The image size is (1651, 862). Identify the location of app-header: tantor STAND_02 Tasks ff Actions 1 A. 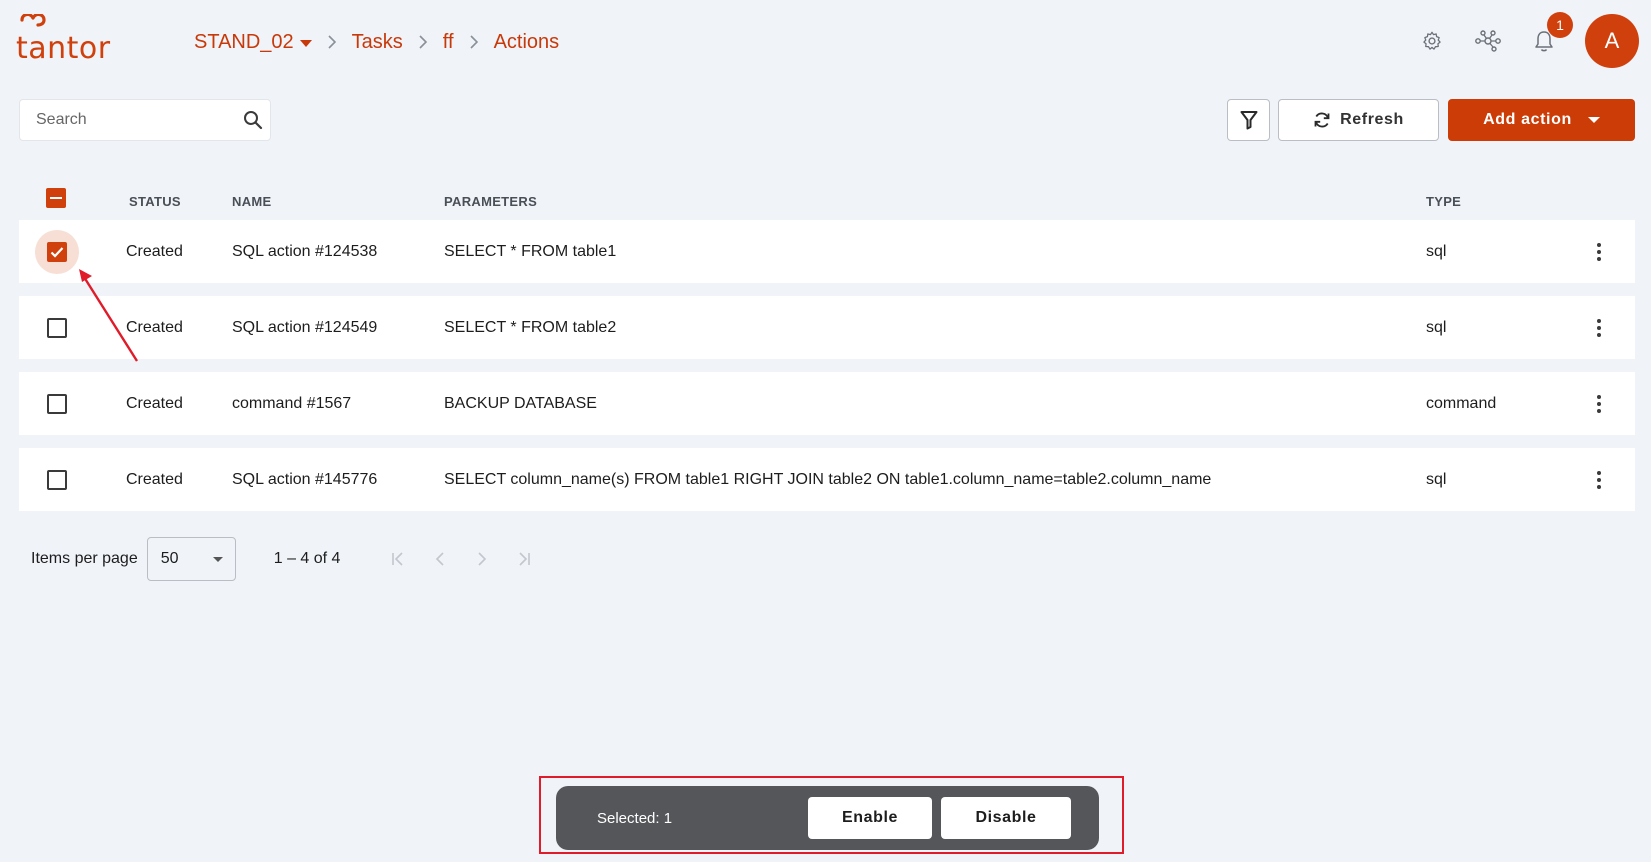
(825, 42).